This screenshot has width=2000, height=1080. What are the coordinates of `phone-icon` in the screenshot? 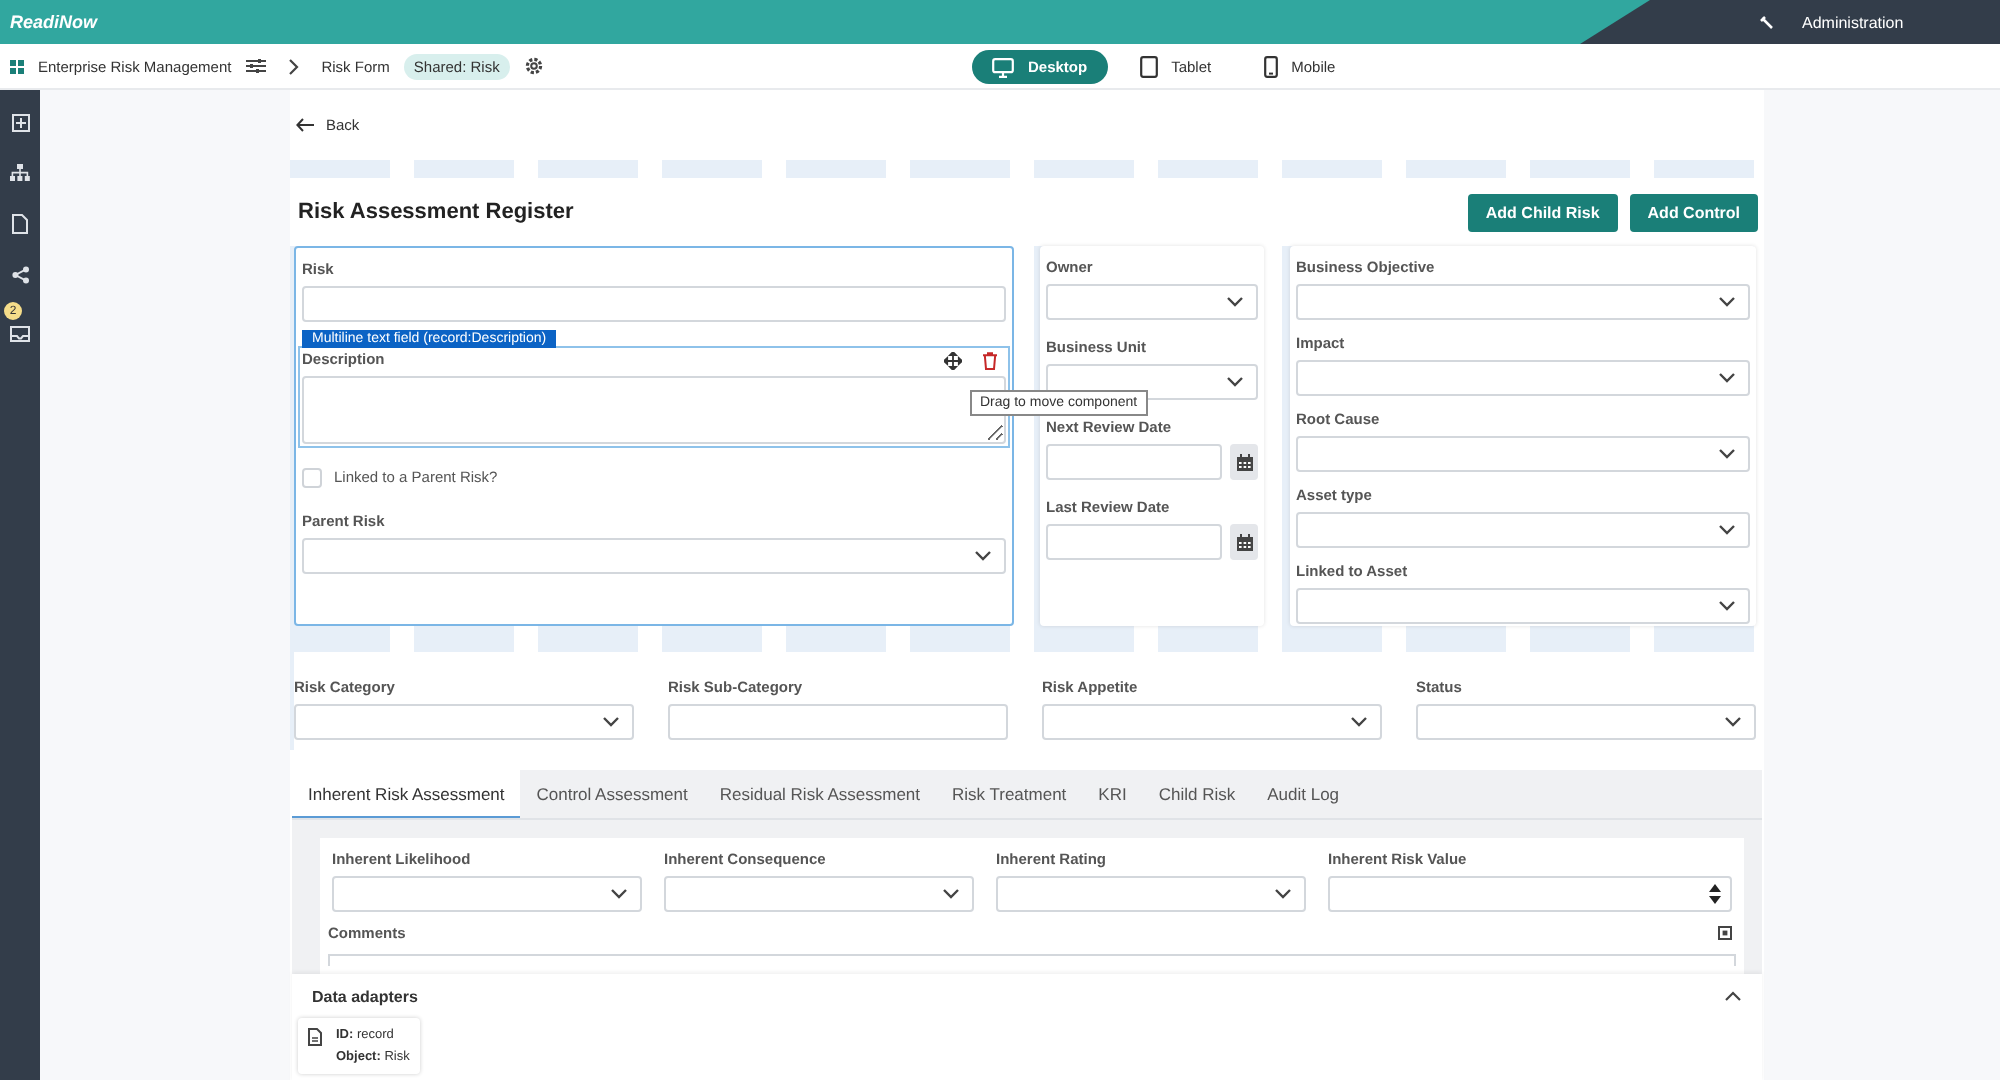 It's located at (1270, 67).